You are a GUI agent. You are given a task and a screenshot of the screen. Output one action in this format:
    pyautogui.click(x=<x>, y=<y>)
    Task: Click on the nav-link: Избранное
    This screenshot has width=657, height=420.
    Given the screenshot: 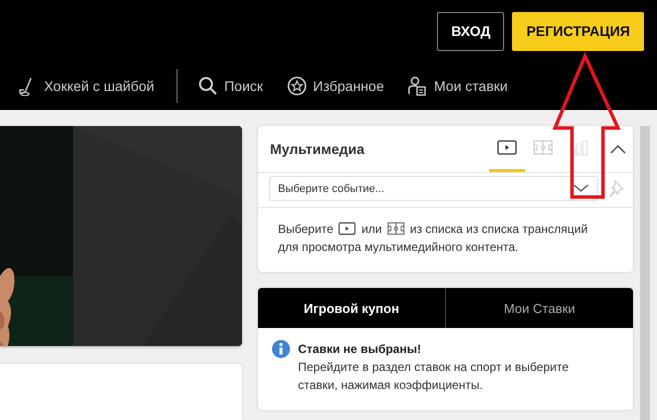 What is the action you would take?
    pyautogui.click(x=348, y=86)
    